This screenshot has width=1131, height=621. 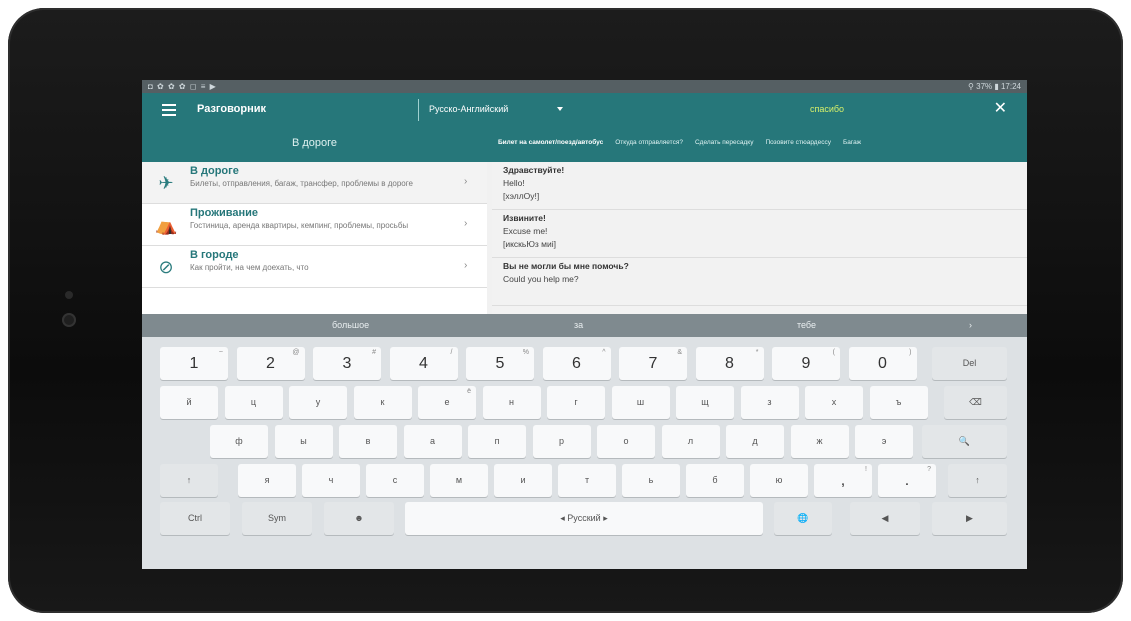 I want to click on globe-icon: 🌐, so click(x=803, y=518).